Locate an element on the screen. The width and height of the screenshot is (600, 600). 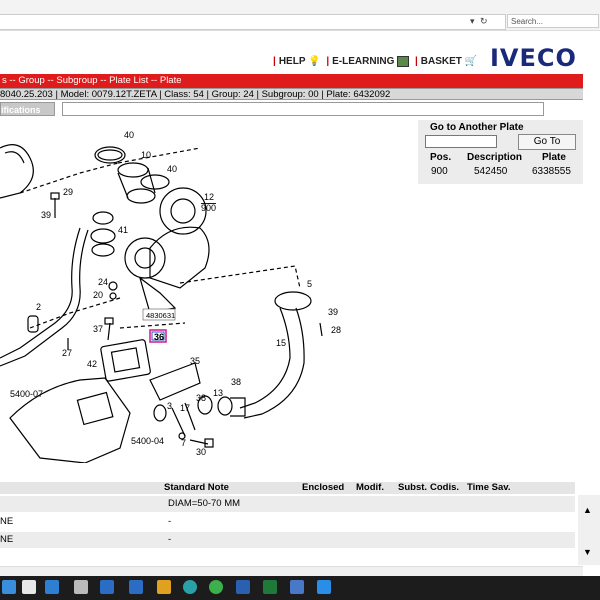
row-pos: 900 is located at coordinates (439, 171).